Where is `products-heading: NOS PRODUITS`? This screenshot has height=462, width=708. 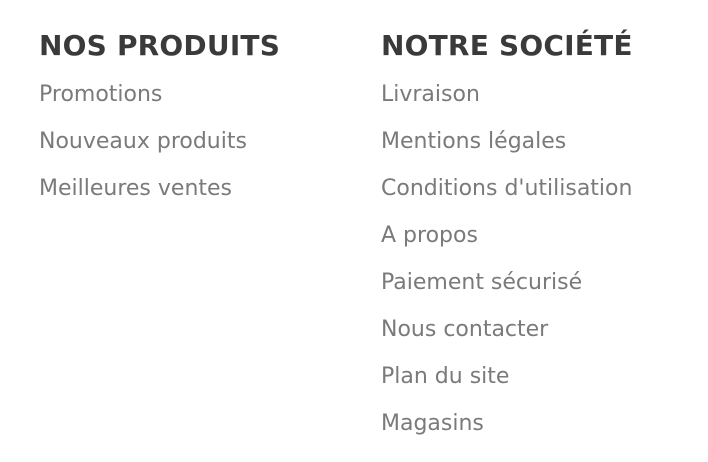 products-heading: NOS PRODUITS is located at coordinates (160, 45).